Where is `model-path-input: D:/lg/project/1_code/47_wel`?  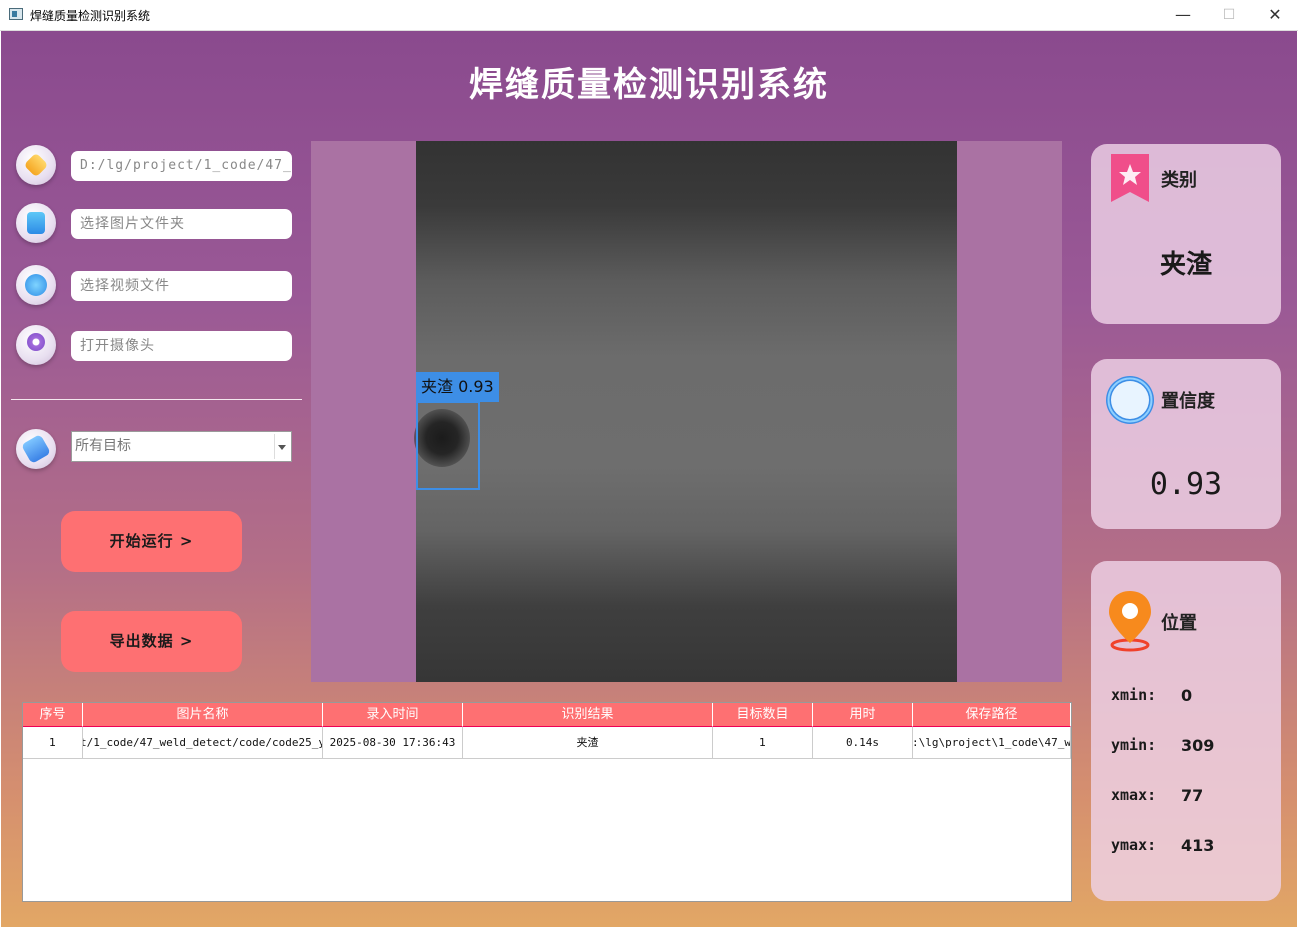
model-path-input: D:/lg/project/1_code/47_wel is located at coordinates (181, 166).